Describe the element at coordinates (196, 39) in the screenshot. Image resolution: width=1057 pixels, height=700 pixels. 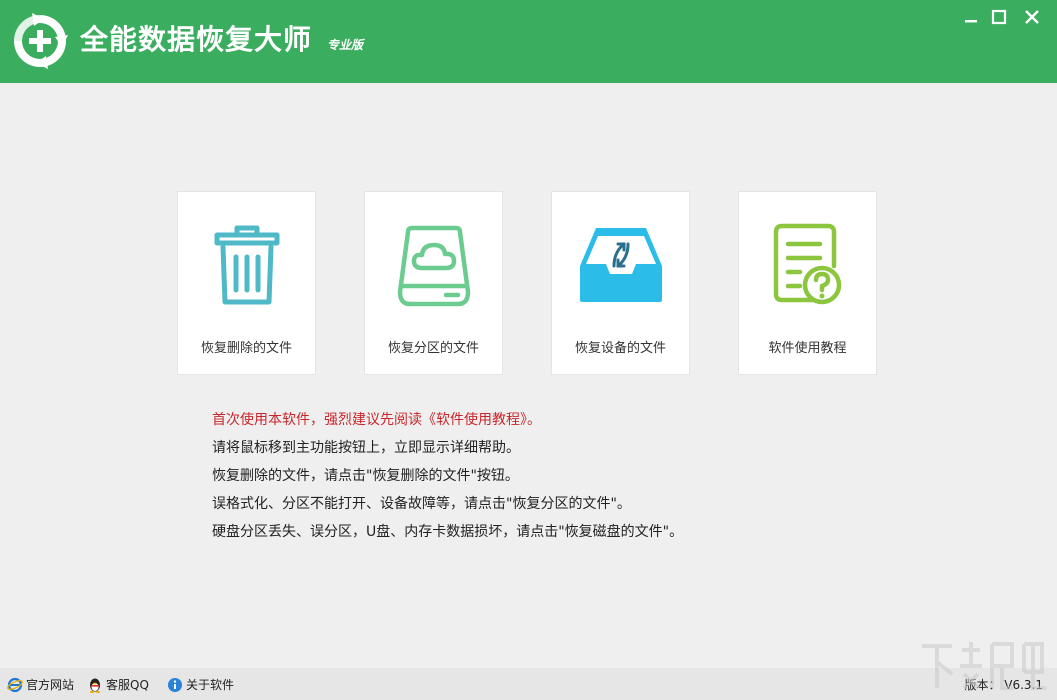
I see `app-title: 全能数据恢复大师` at that location.